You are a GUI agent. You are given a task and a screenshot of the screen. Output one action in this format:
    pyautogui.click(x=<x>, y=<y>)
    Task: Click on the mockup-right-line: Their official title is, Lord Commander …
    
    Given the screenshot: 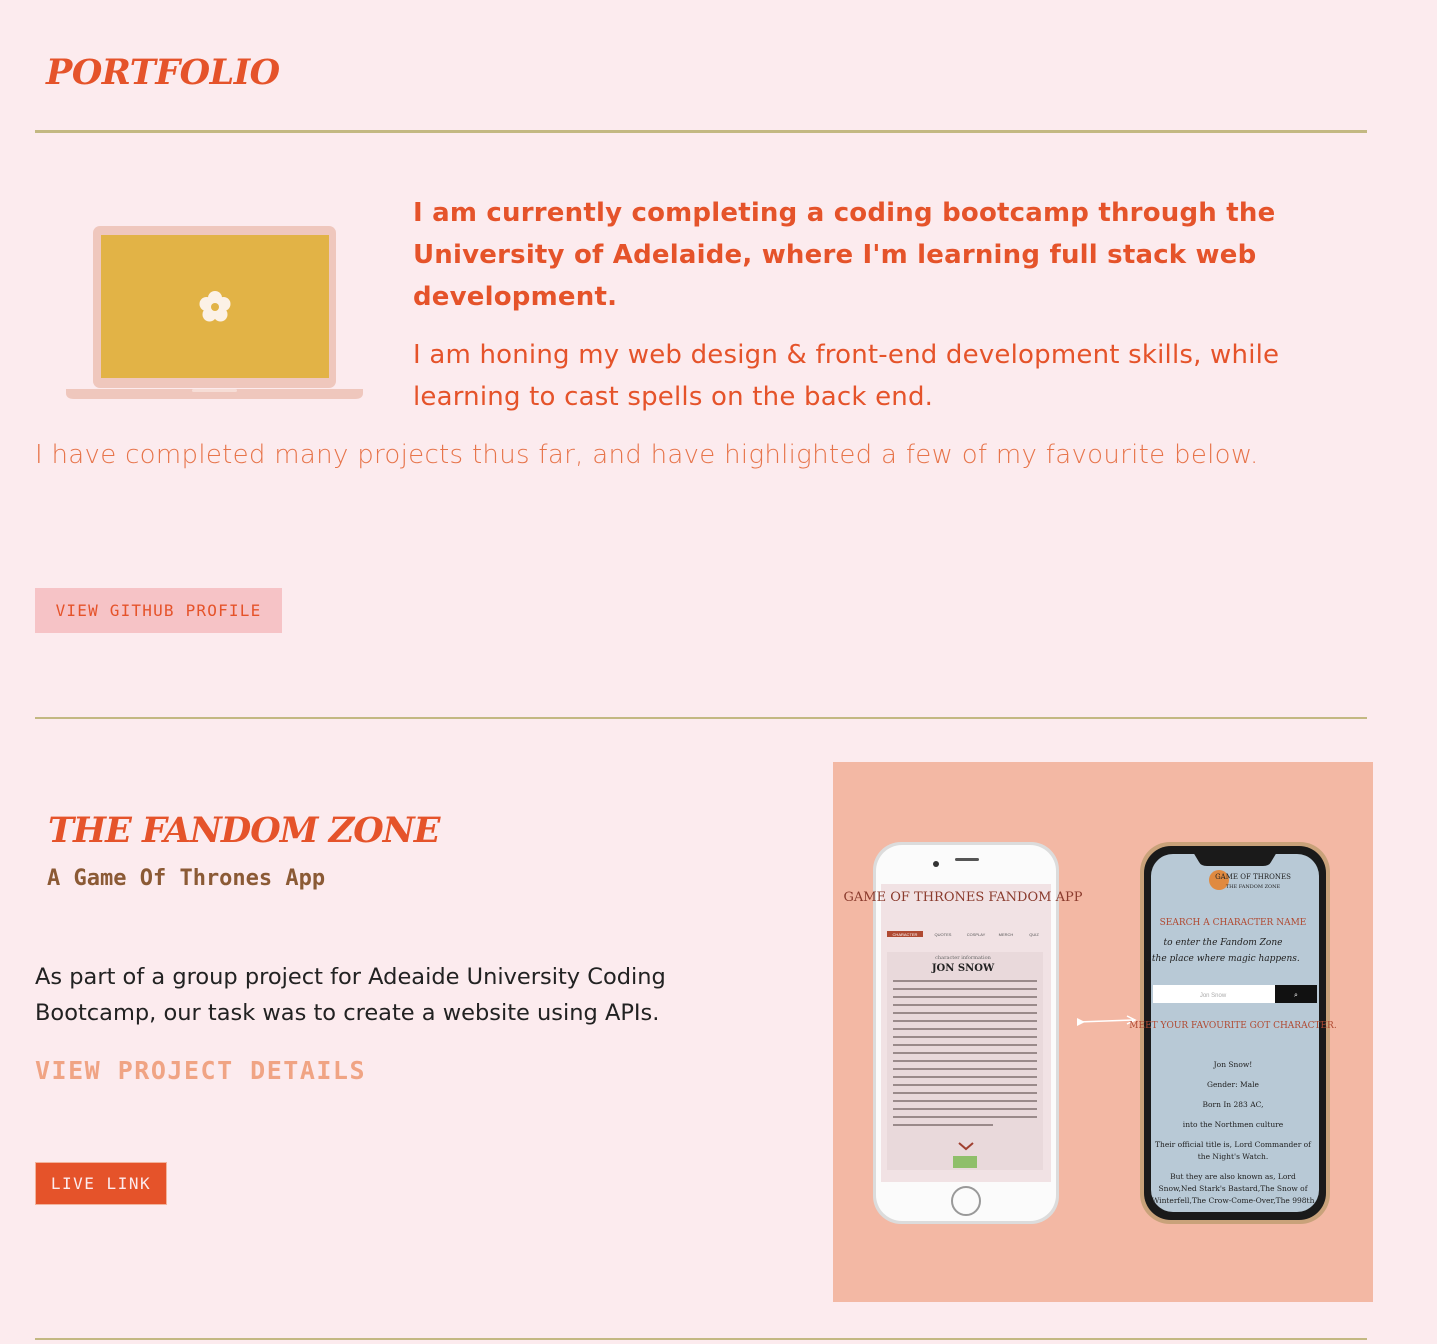 What is the action you would take?
    pyautogui.click(x=1233, y=1144)
    